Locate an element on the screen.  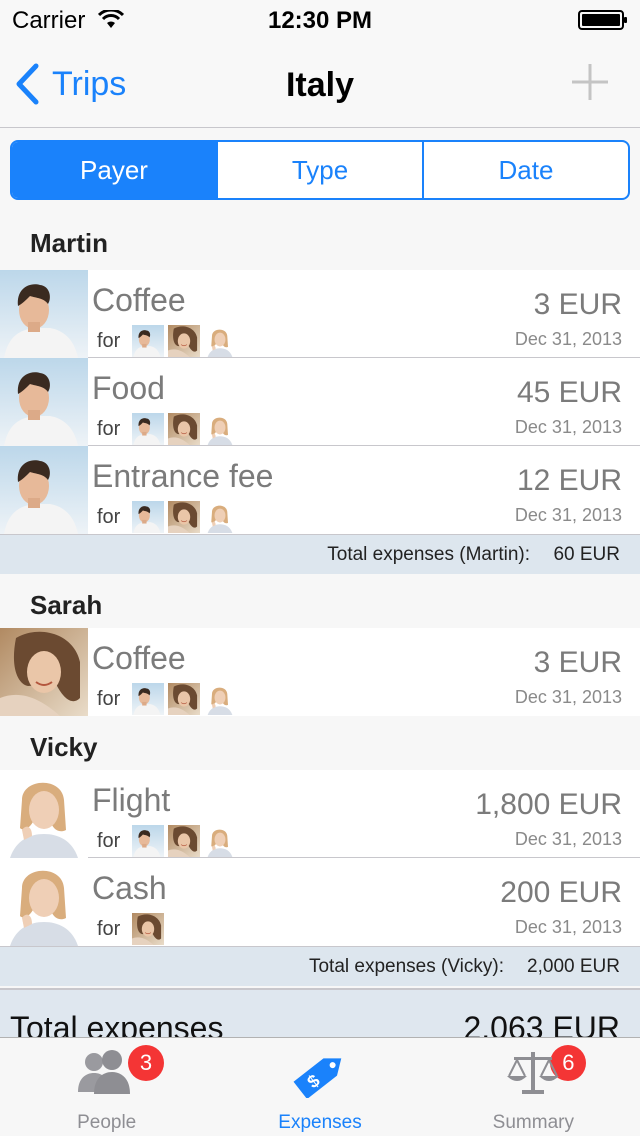
expense-amount: 45 EUR is located at coordinates (569, 392).